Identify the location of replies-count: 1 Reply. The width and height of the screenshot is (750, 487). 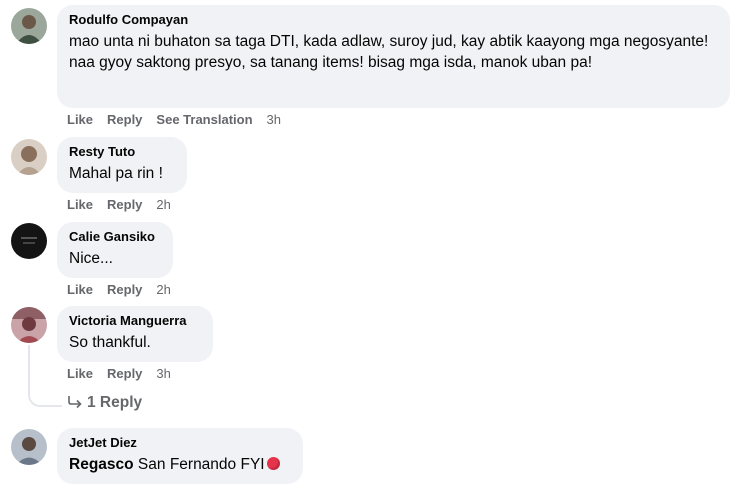
(115, 402).